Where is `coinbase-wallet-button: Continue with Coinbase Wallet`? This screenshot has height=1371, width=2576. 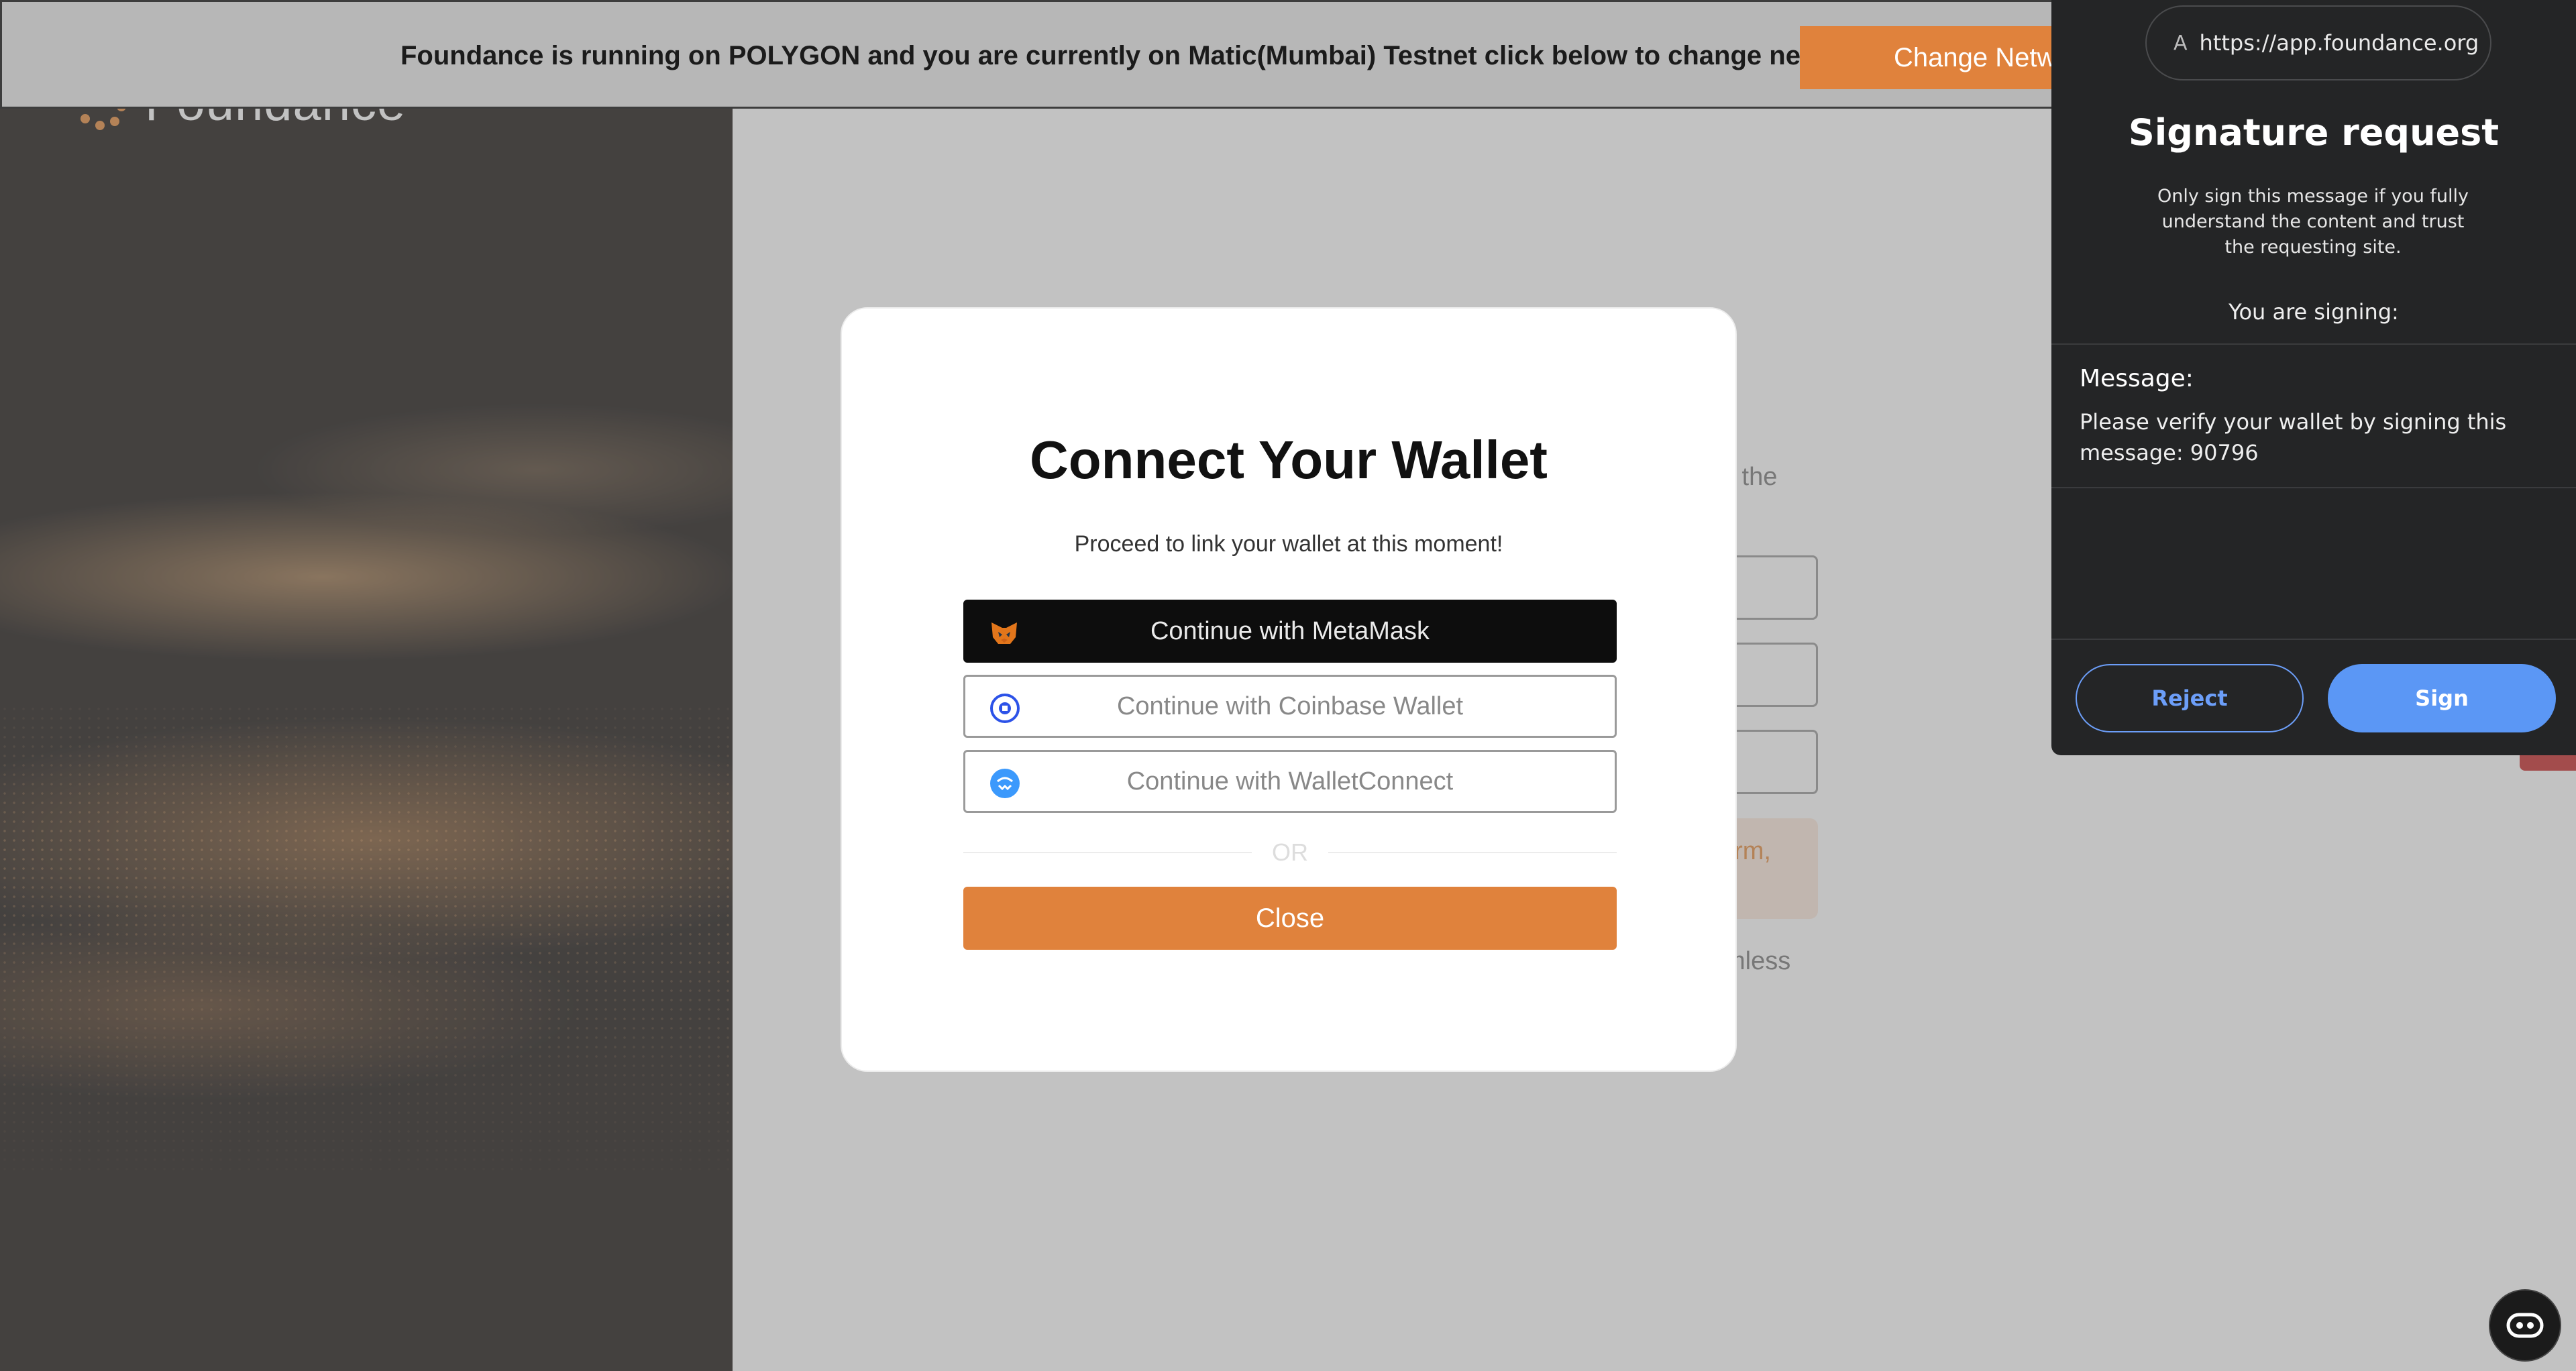
coinbase-wallet-button: Continue with Coinbase Wallet is located at coordinates (1290, 706).